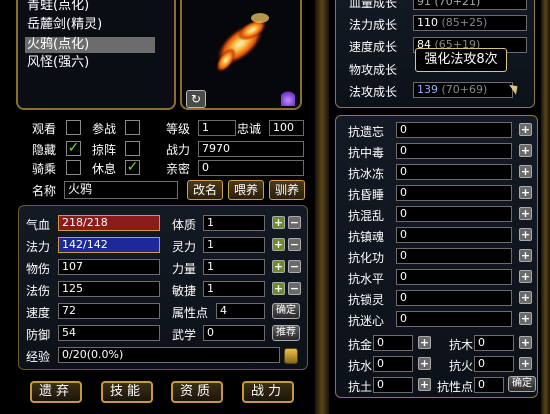 The image size is (550, 414). Describe the element at coordinates (104, 150) in the screenshot. I see `plunder-label: 掠阵` at that location.